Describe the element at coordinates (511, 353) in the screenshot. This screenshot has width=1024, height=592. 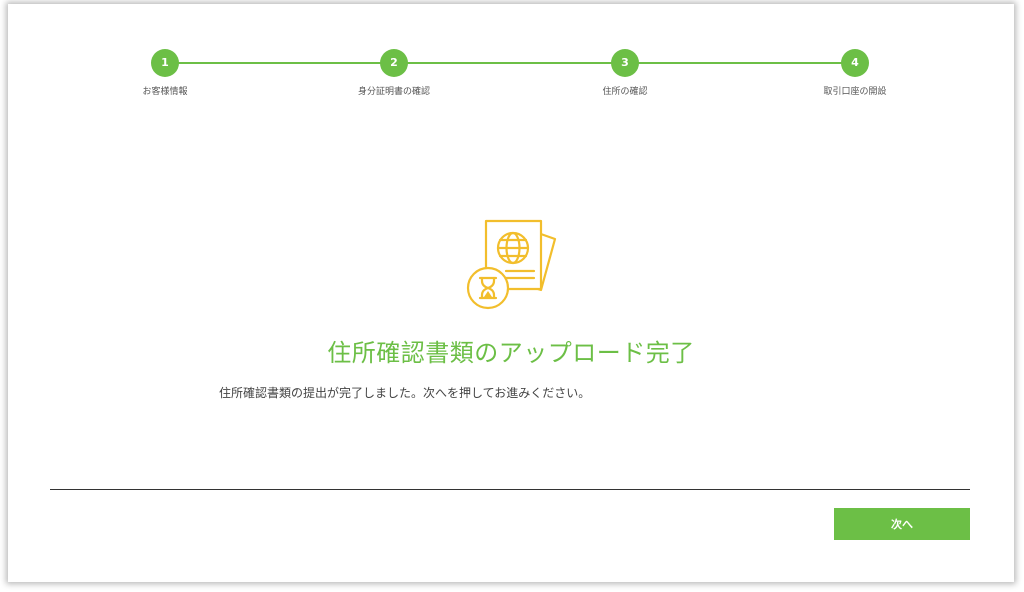
I see `page-title: 住所確認書類のアップロード完了` at that location.